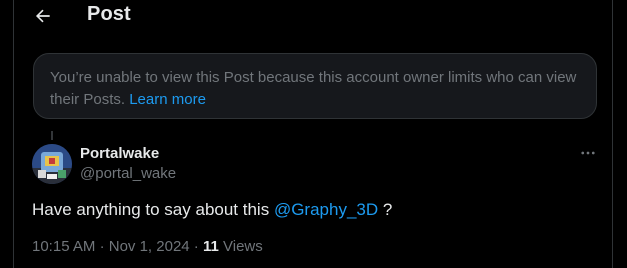  Describe the element at coordinates (243, 246) in the screenshot. I see `views-label: Views` at that location.